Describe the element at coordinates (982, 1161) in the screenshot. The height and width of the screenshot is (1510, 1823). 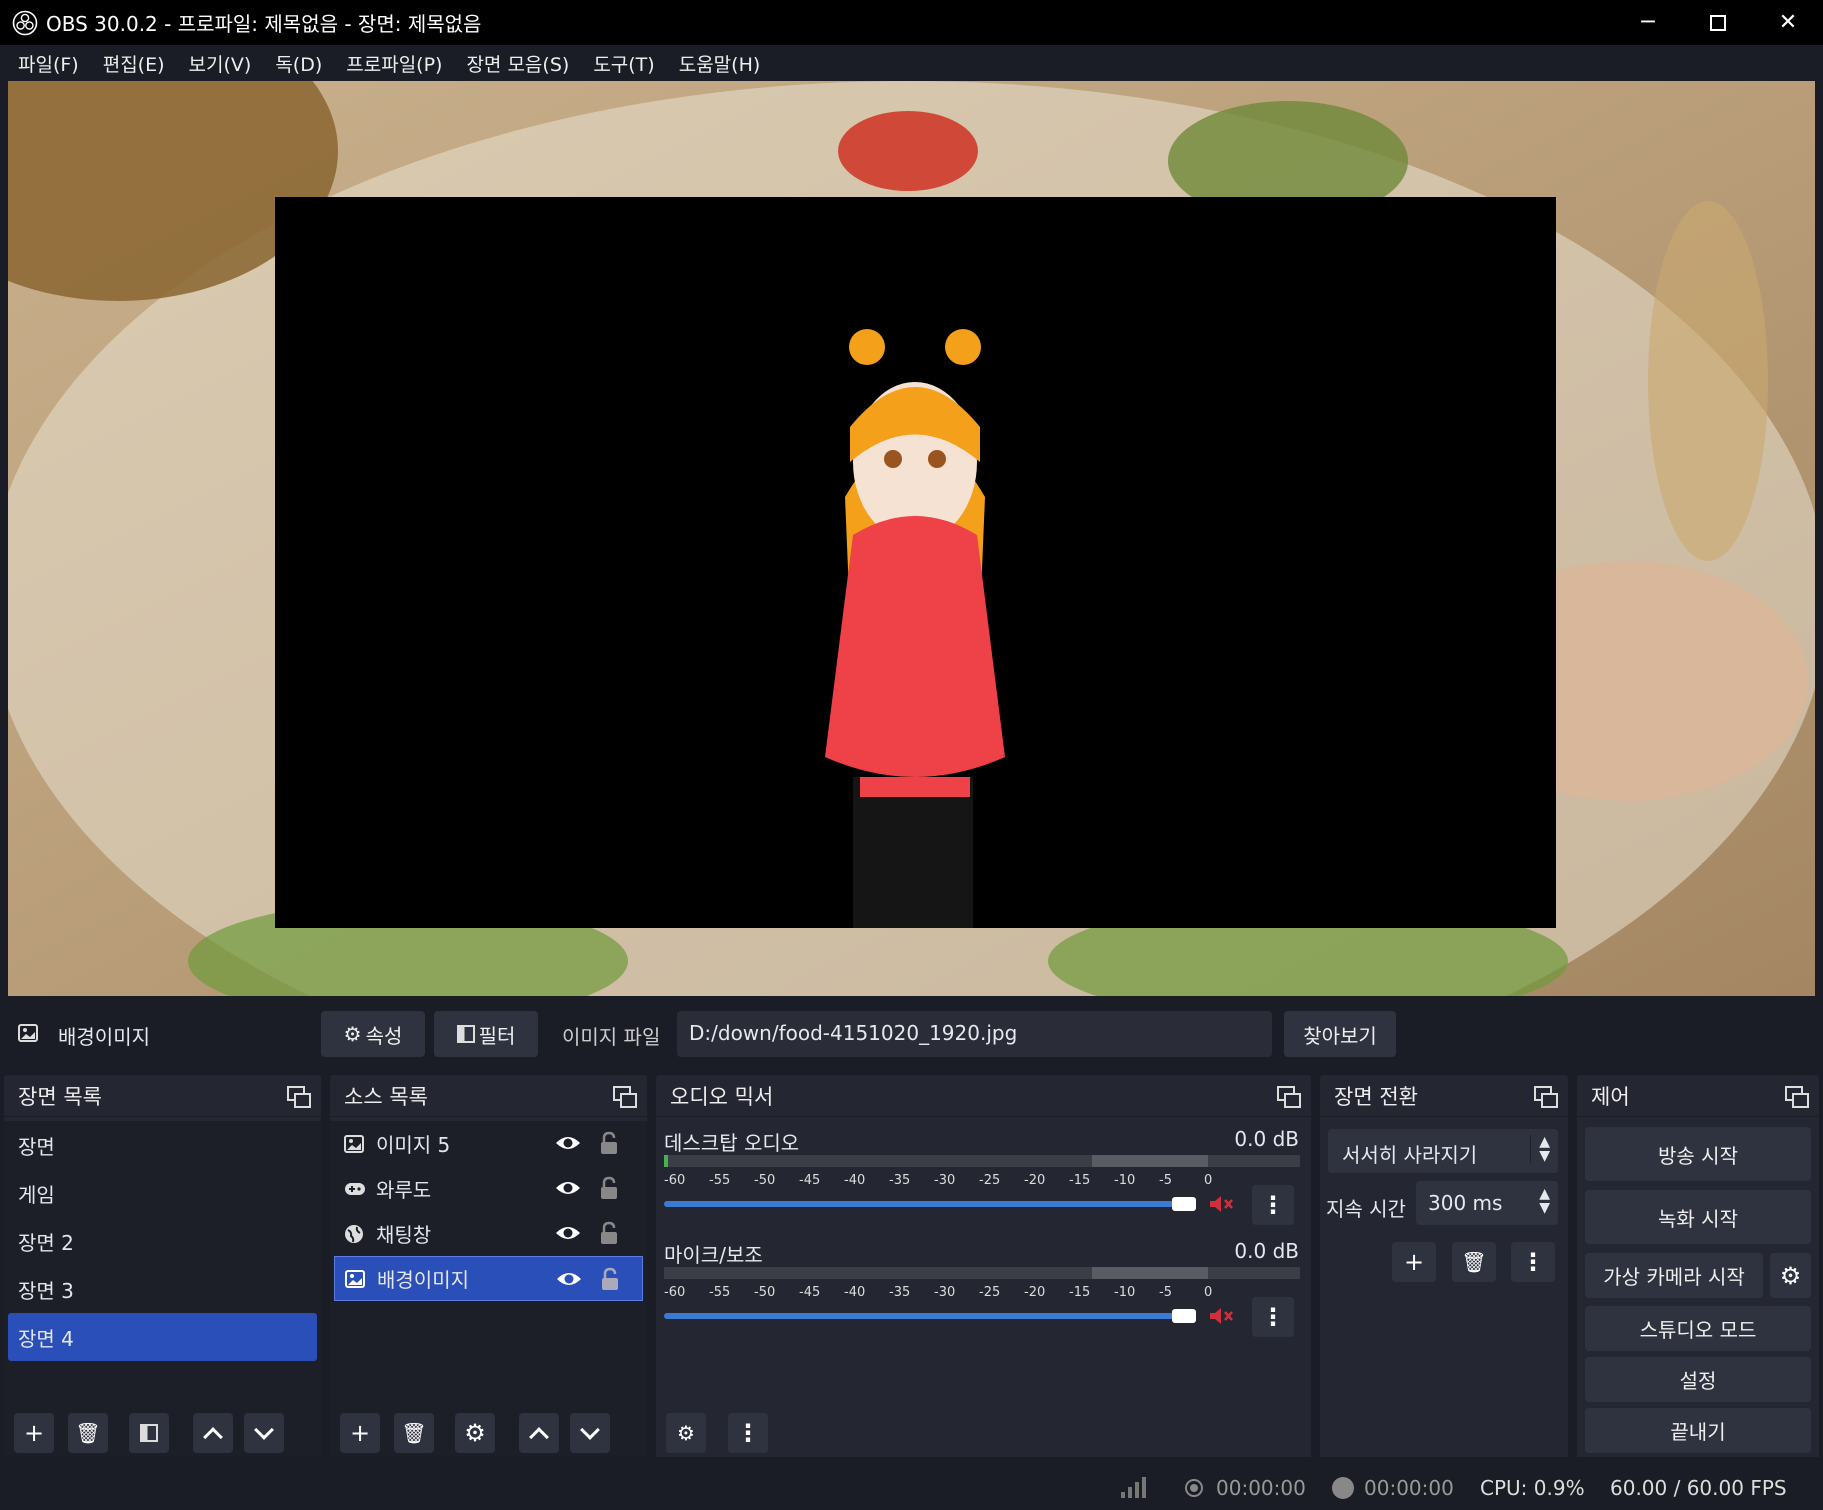
I see `volume-meter` at that location.